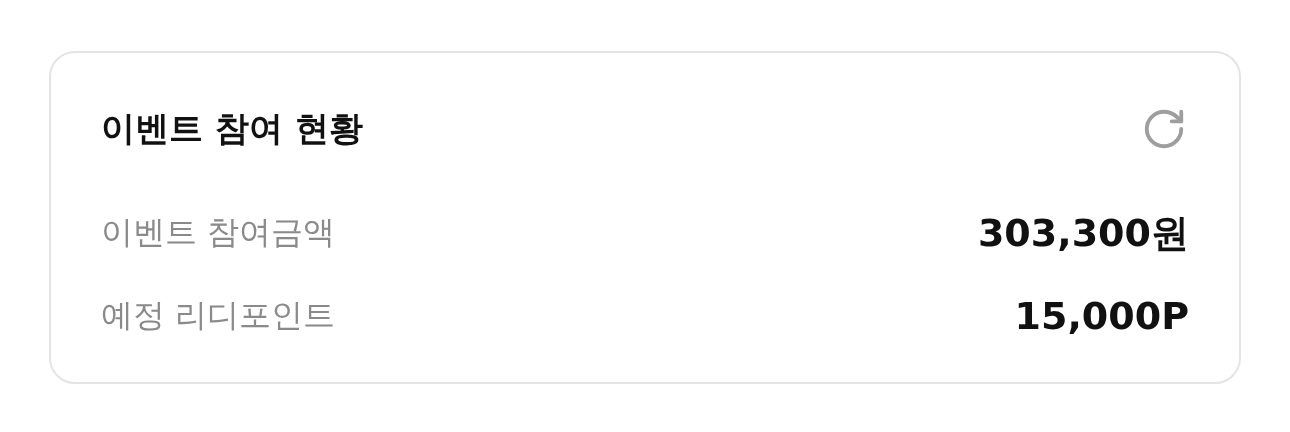  Describe the element at coordinates (218, 315) in the screenshot. I see `row-label: 예정 리디포인트` at that location.